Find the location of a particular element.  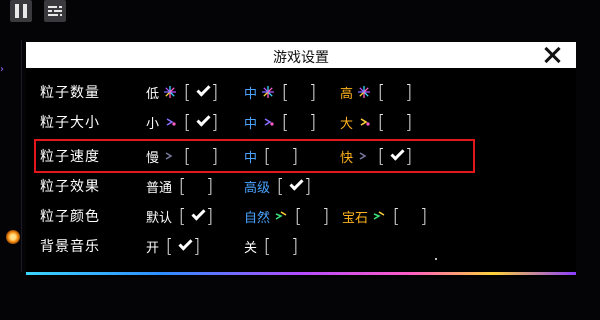

option-label: 开 is located at coordinates (153, 248).